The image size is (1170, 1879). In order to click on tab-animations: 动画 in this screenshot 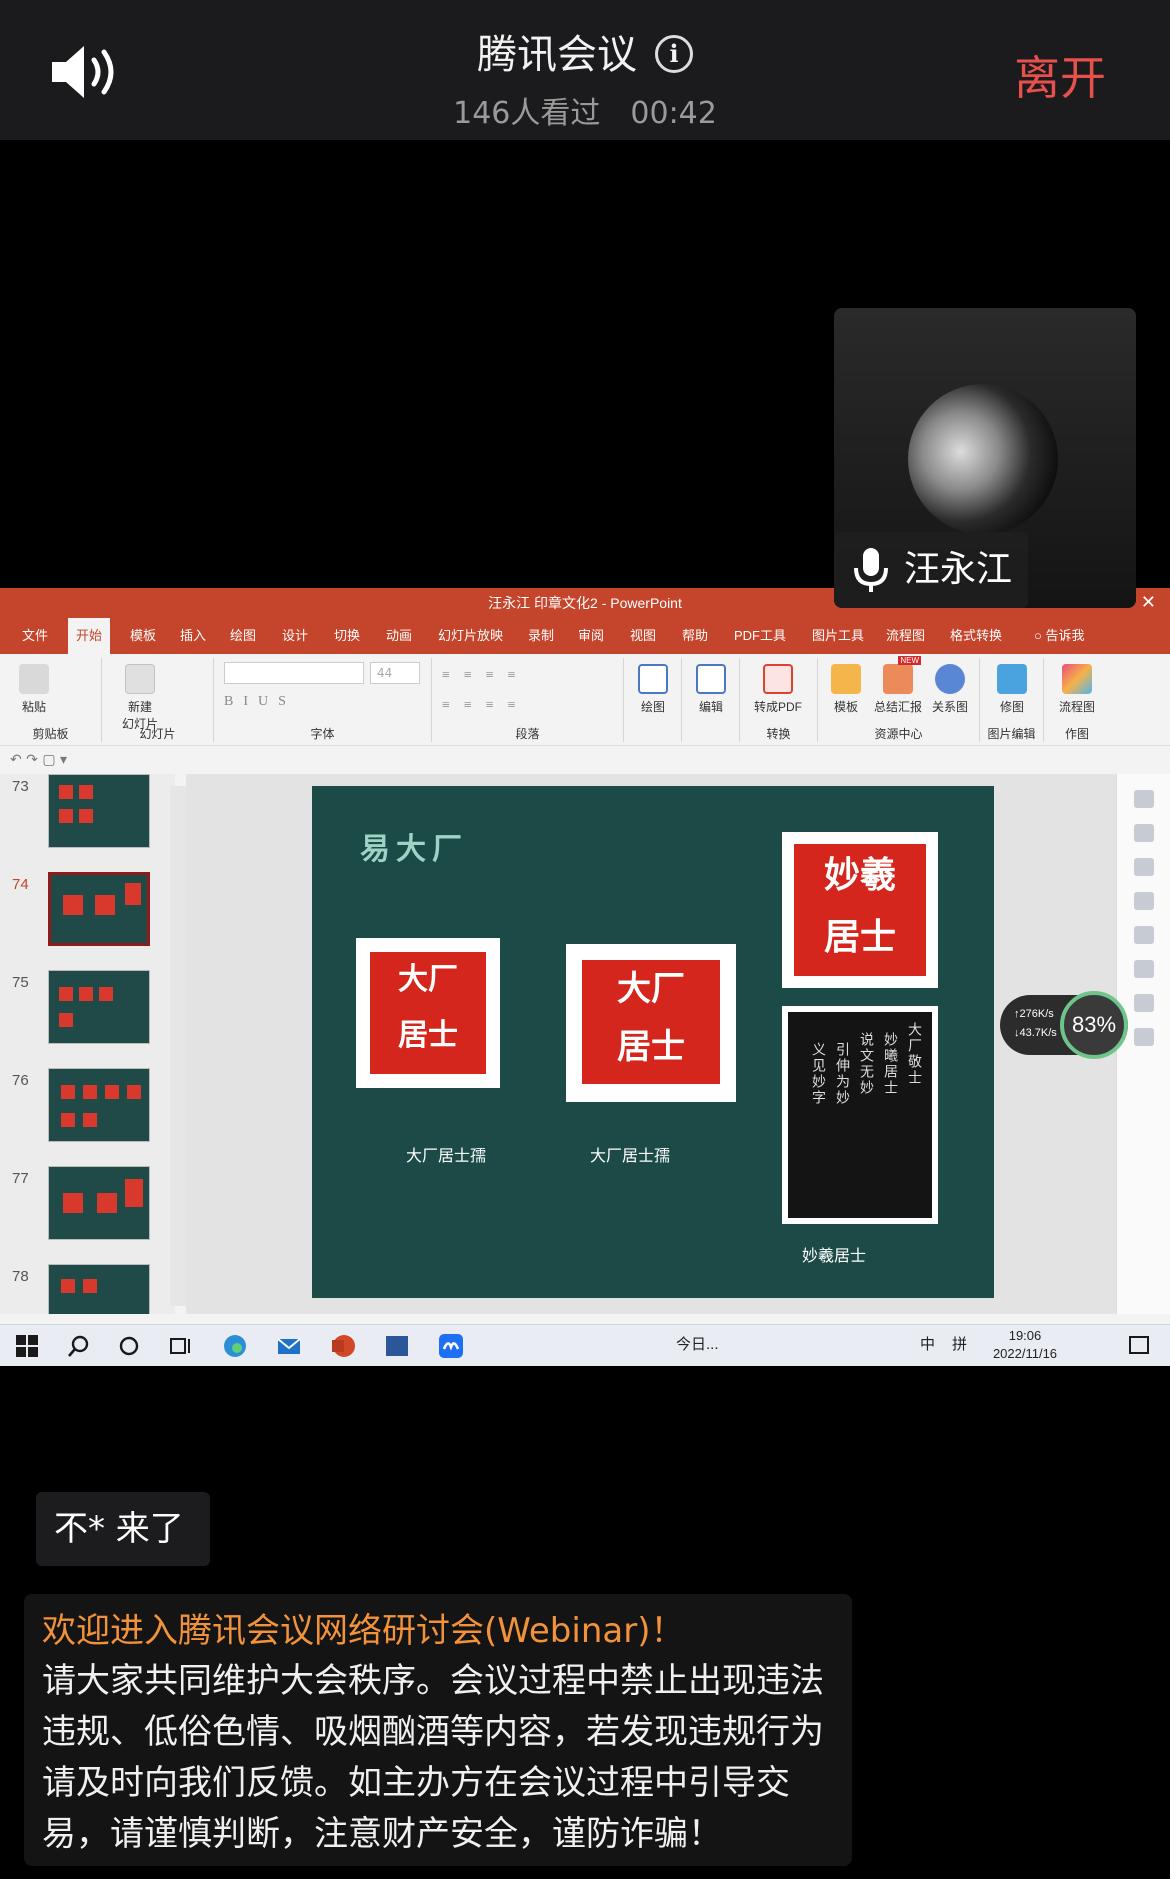, I will do `click(399, 636)`.